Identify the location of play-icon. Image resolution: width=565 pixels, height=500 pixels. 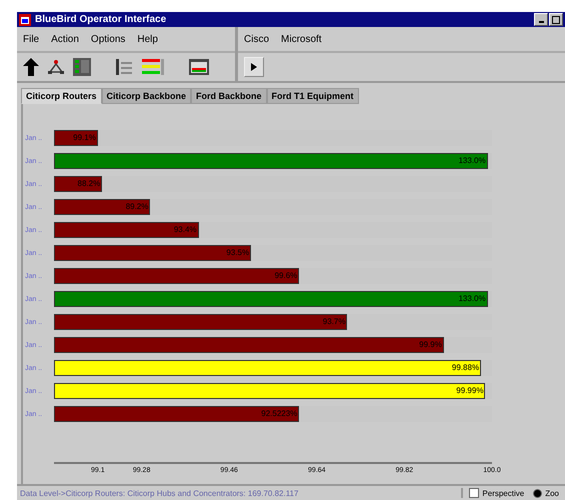
(254, 67).